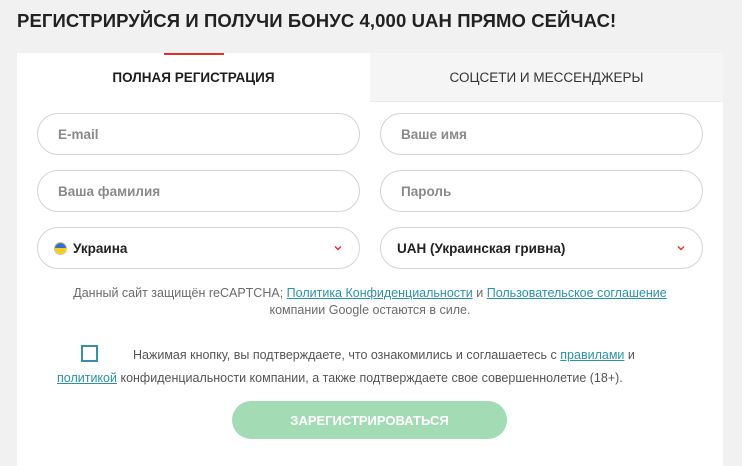  What do you see at coordinates (541, 191) in the screenshot?
I see `password-field: Пароль` at bounding box center [541, 191].